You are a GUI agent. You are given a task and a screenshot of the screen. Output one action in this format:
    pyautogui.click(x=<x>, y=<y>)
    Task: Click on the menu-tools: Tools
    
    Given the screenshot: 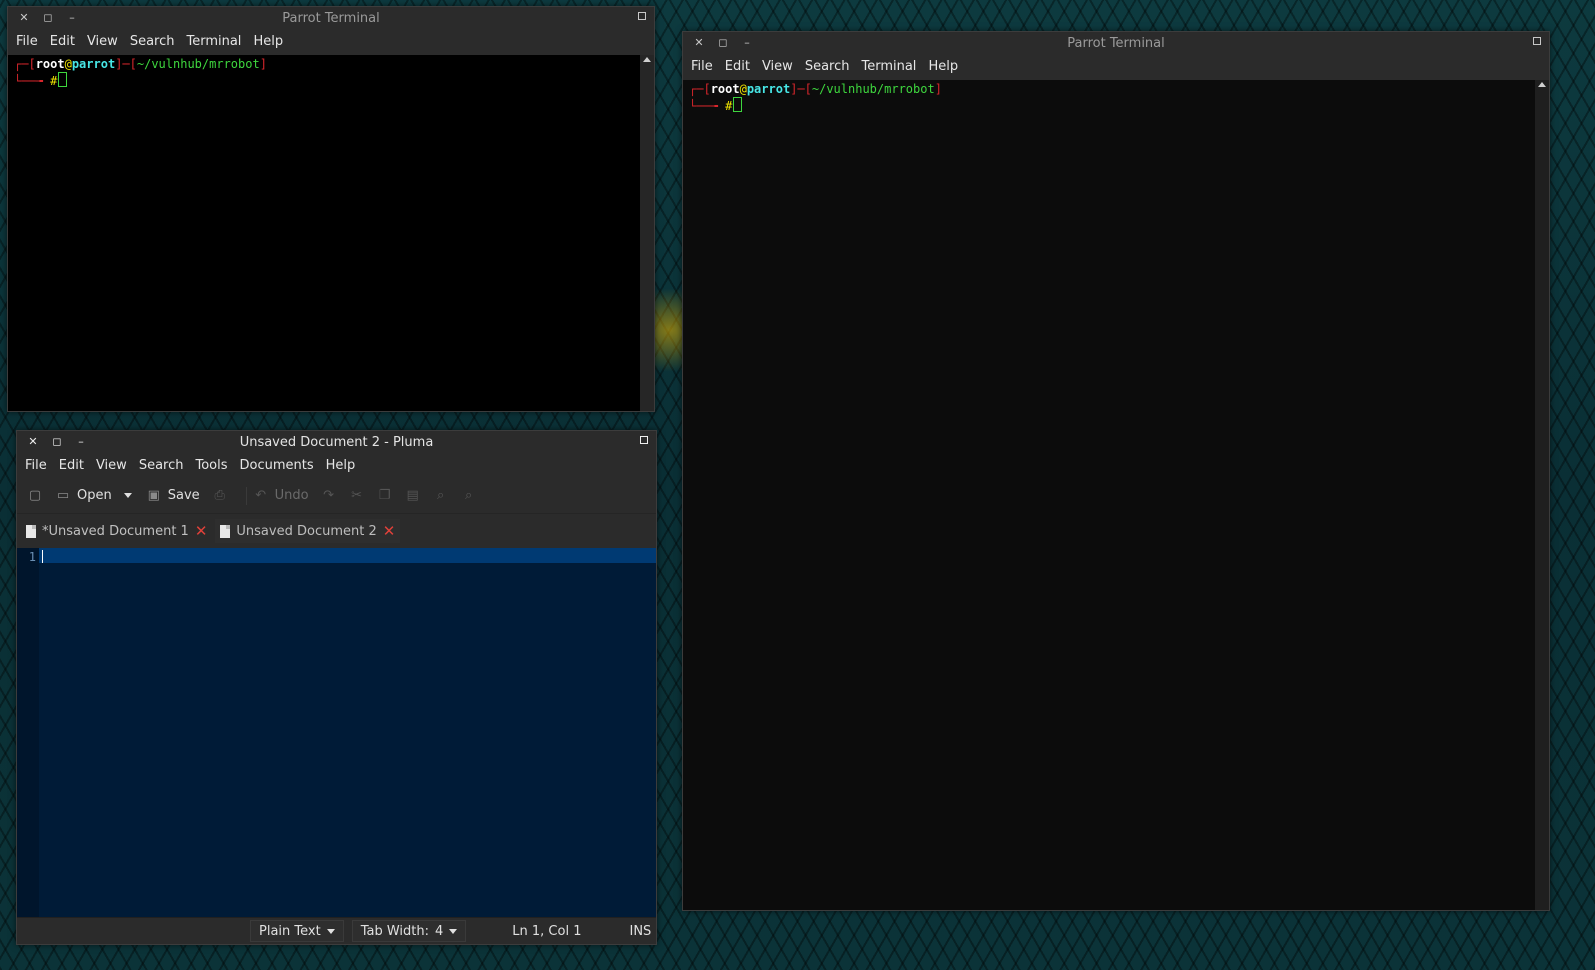 What is the action you would take?
    pyautogui.click(x=211, y=465)
    